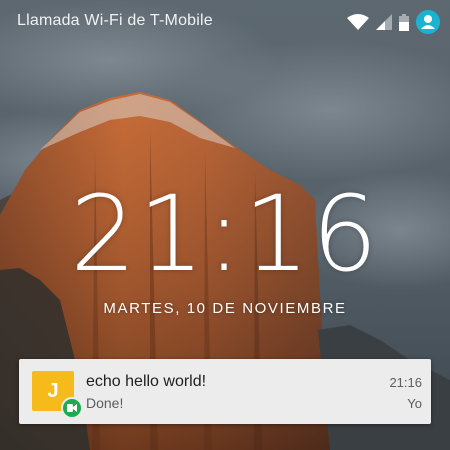 Image resolution: width=450 pixels, height=450 pixels. I want to click on notification-card: J echo hello world! Done! 21:16 Yo, so click(225, 391).